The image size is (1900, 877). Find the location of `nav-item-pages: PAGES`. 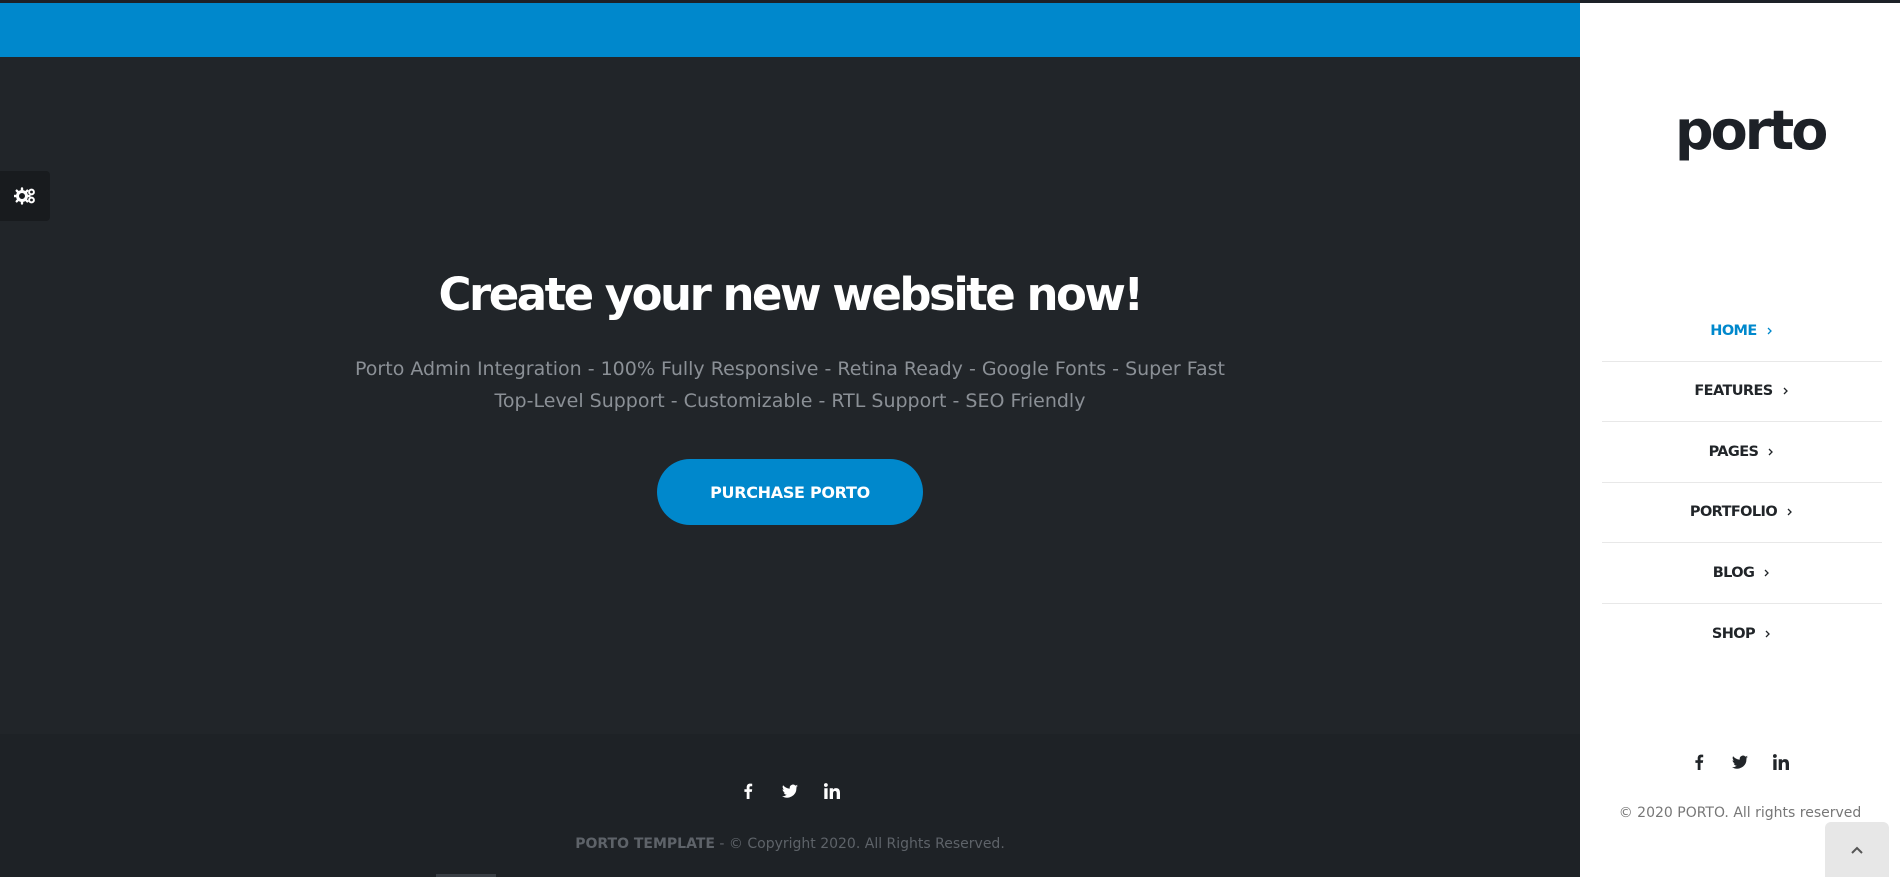

nav-item-pages: PAGES is located at coordinates (1742, 452).